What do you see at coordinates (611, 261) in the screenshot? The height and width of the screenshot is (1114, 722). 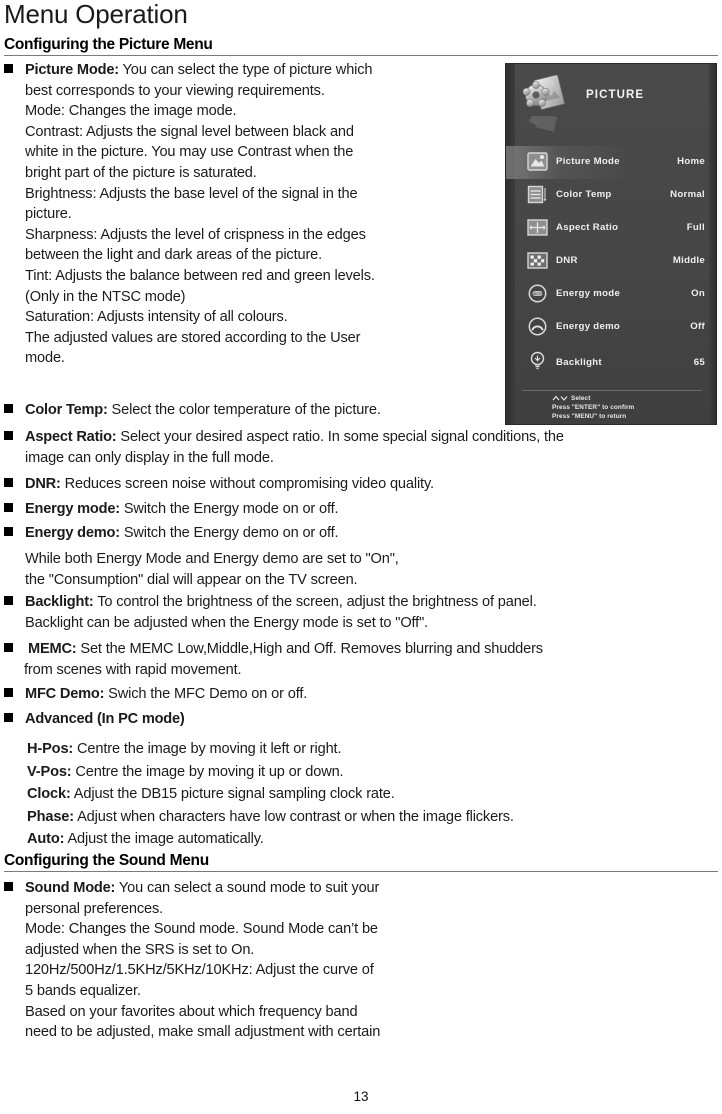 I see `osd-row-dnr: DNR Middle` at bounding box center [611, 261].